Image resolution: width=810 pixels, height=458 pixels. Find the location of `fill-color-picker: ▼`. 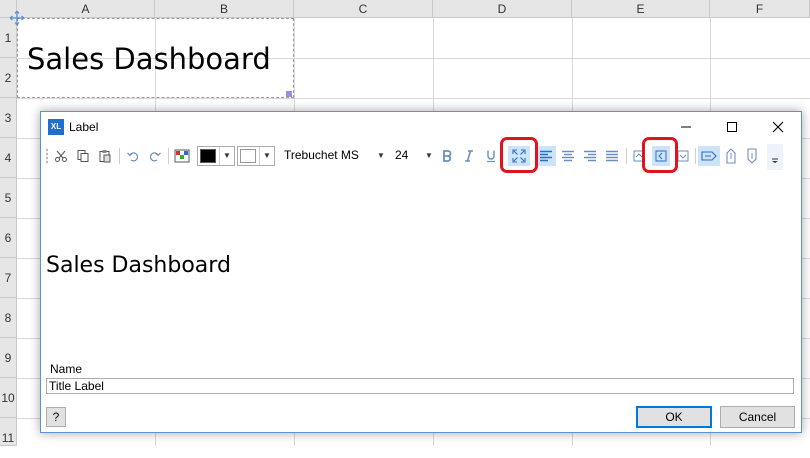

fill-color-picker: ▼ is located at coordinates (256, 156).